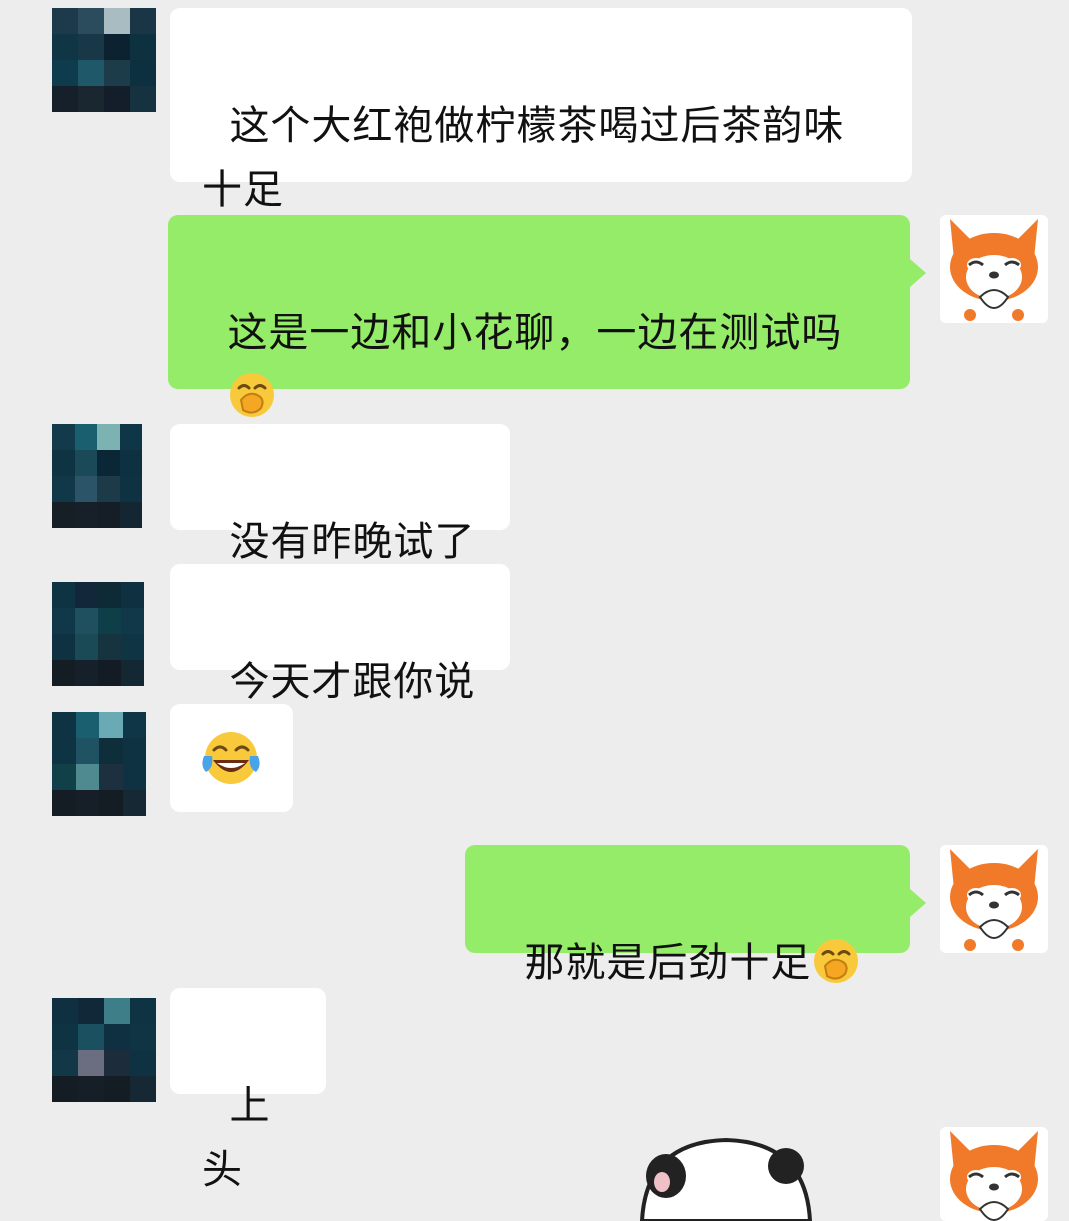  What do you see at coordinates (340, 494) in the screenshot?
I see `message-bubble-incoming: 没有昨晚试了` at bounding box center [340, 494].